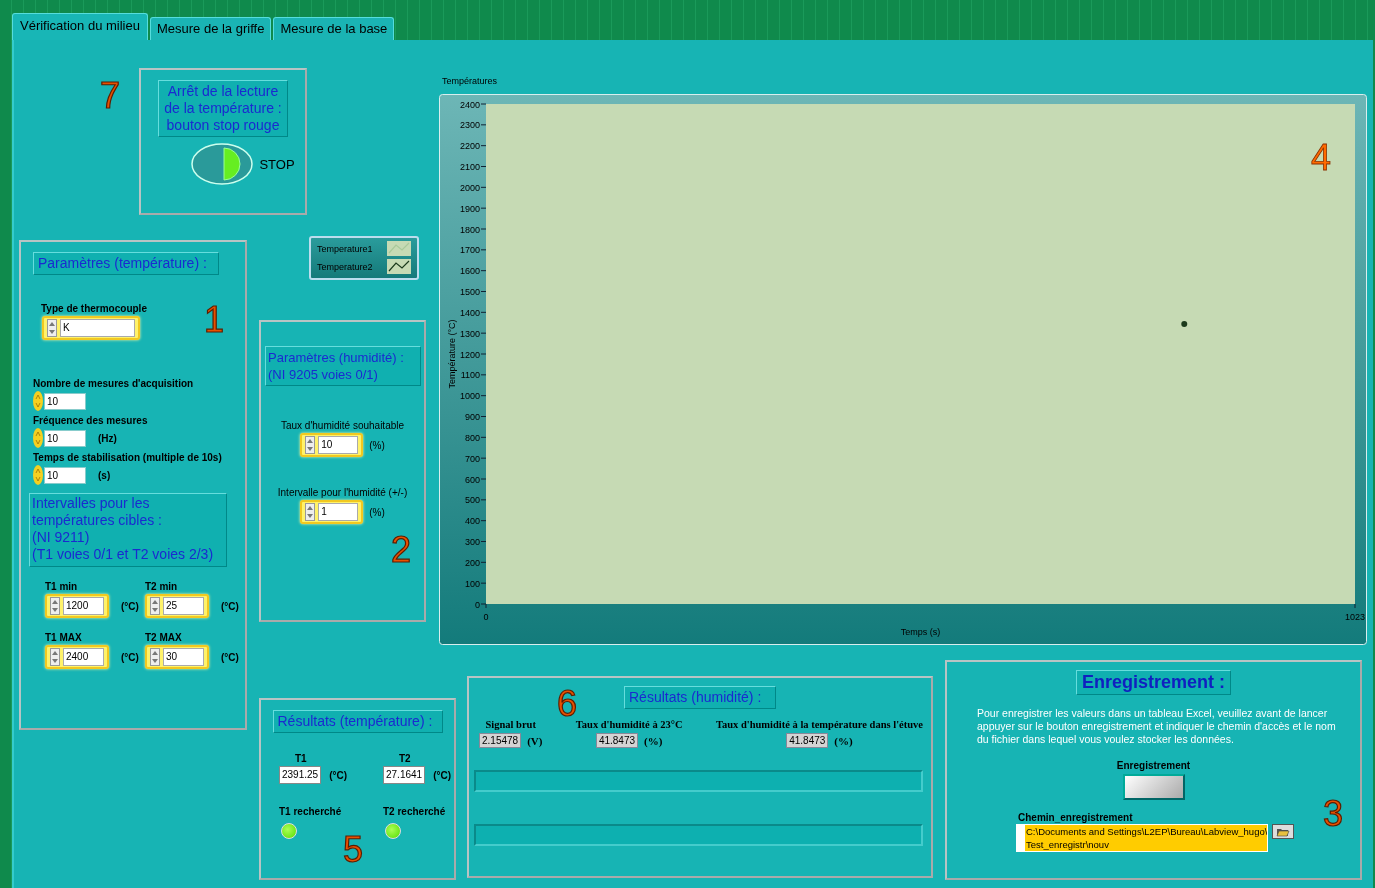 This screenshot has width=1375, height=888. I want to click on path-field: C:\Documents and Settings\L2EP\Bureau\Labview_hugo\ Test_enregistr\nouv, so click(1142, 838).